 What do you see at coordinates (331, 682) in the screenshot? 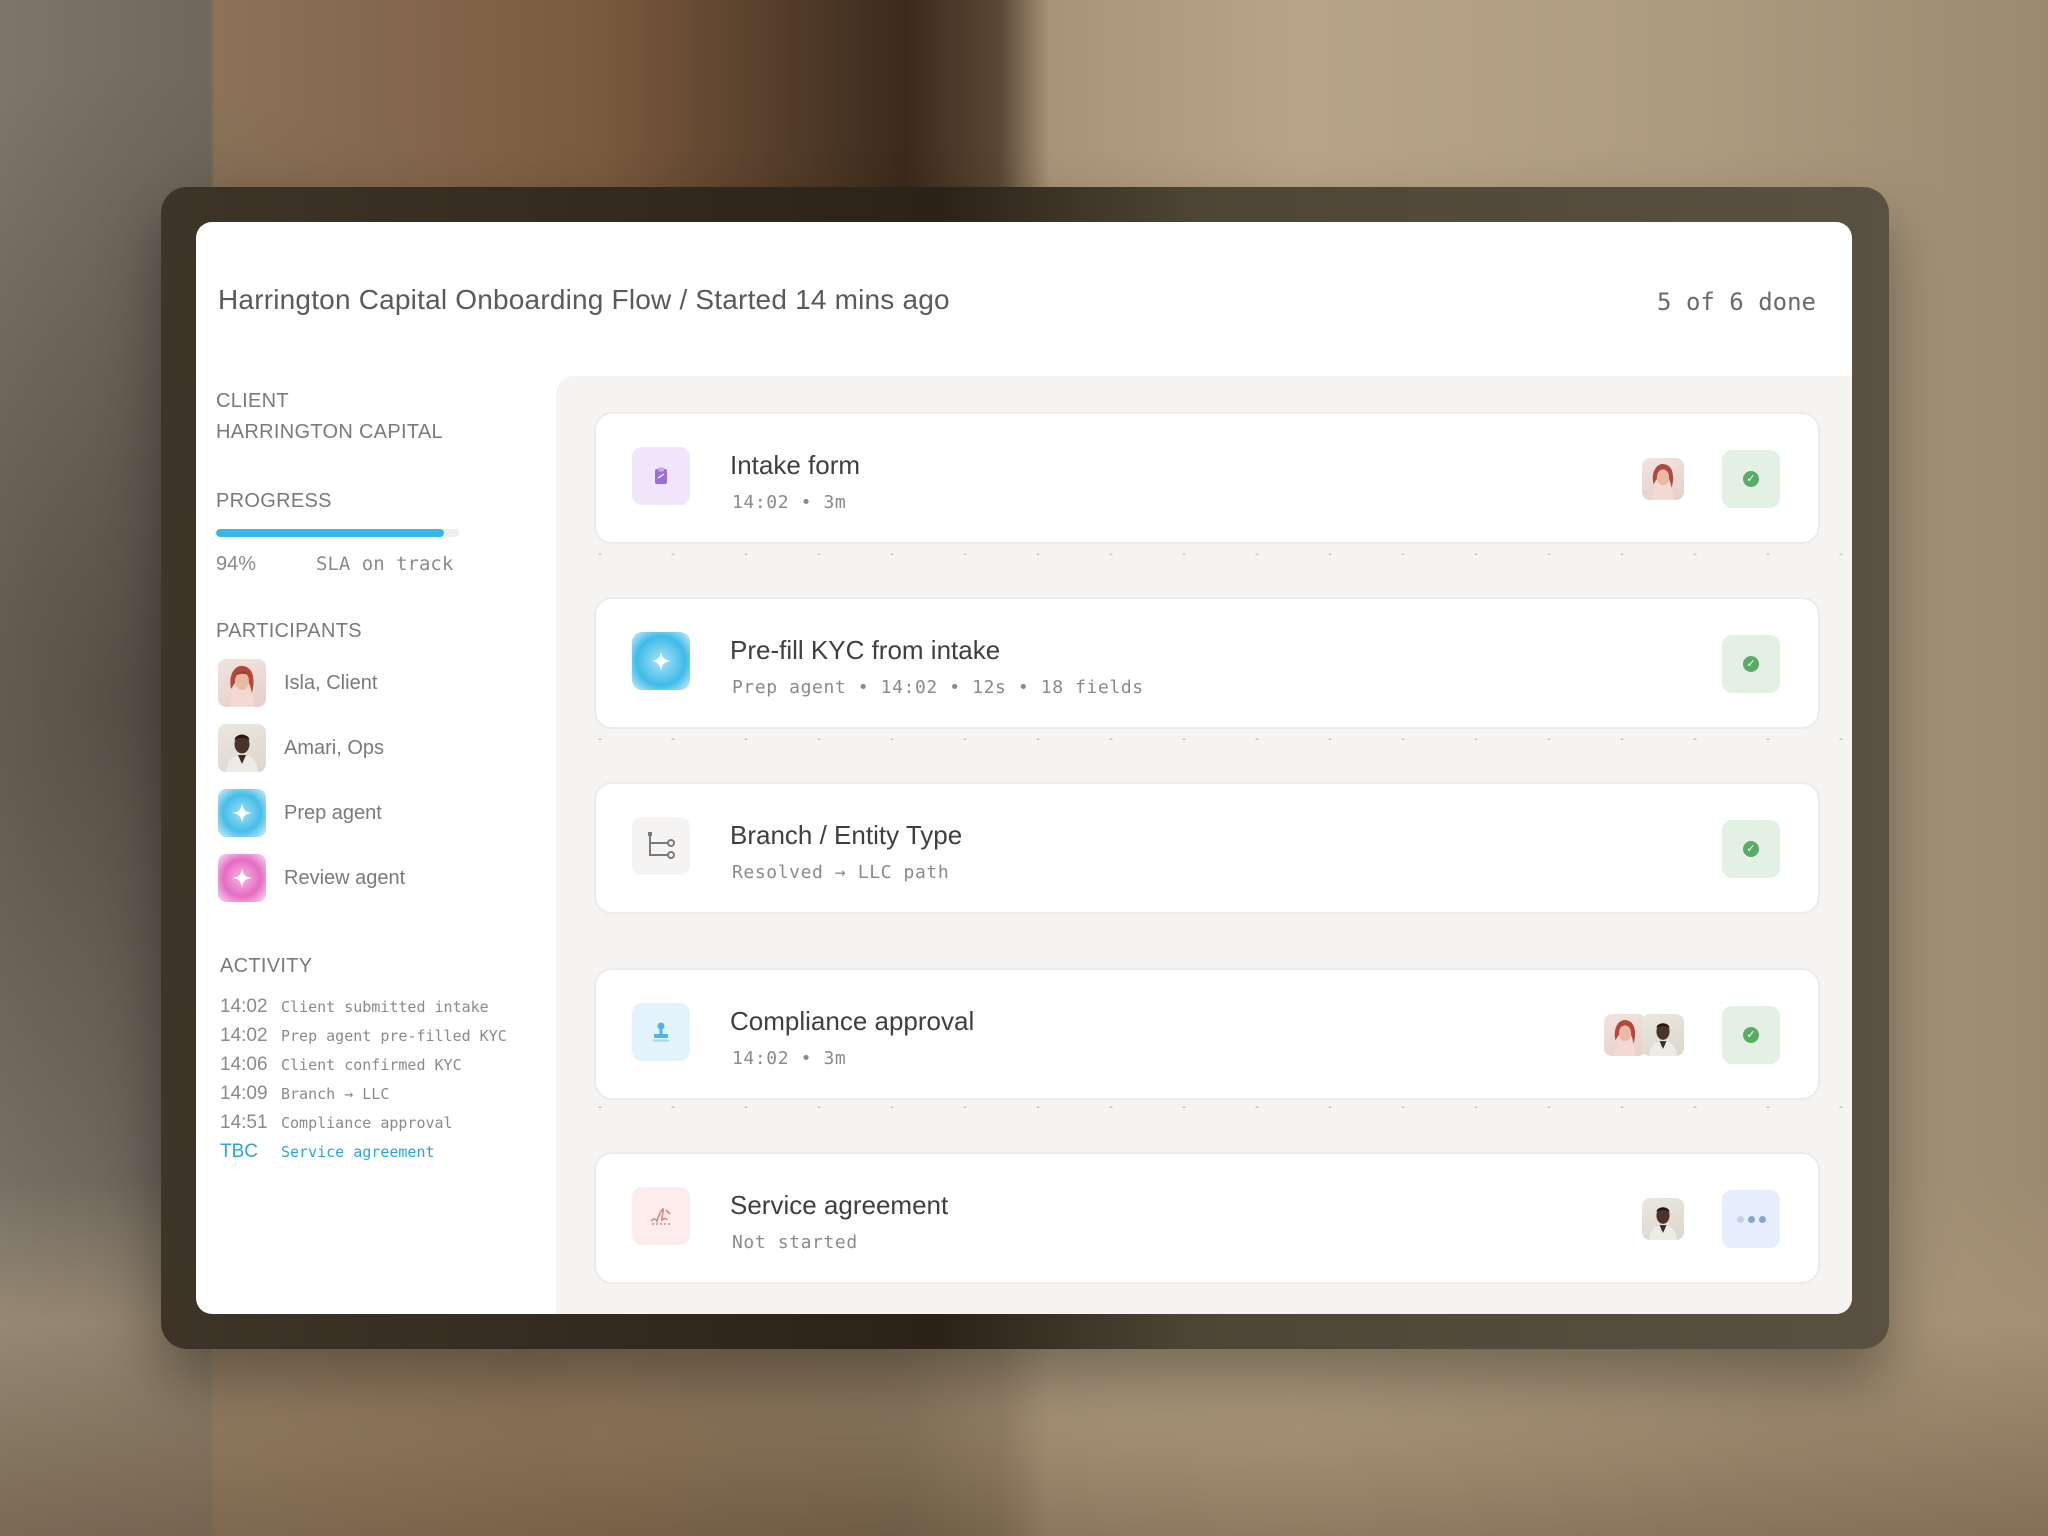
I see `participant-name: Isla, Client` at bounding box center [331, 682].